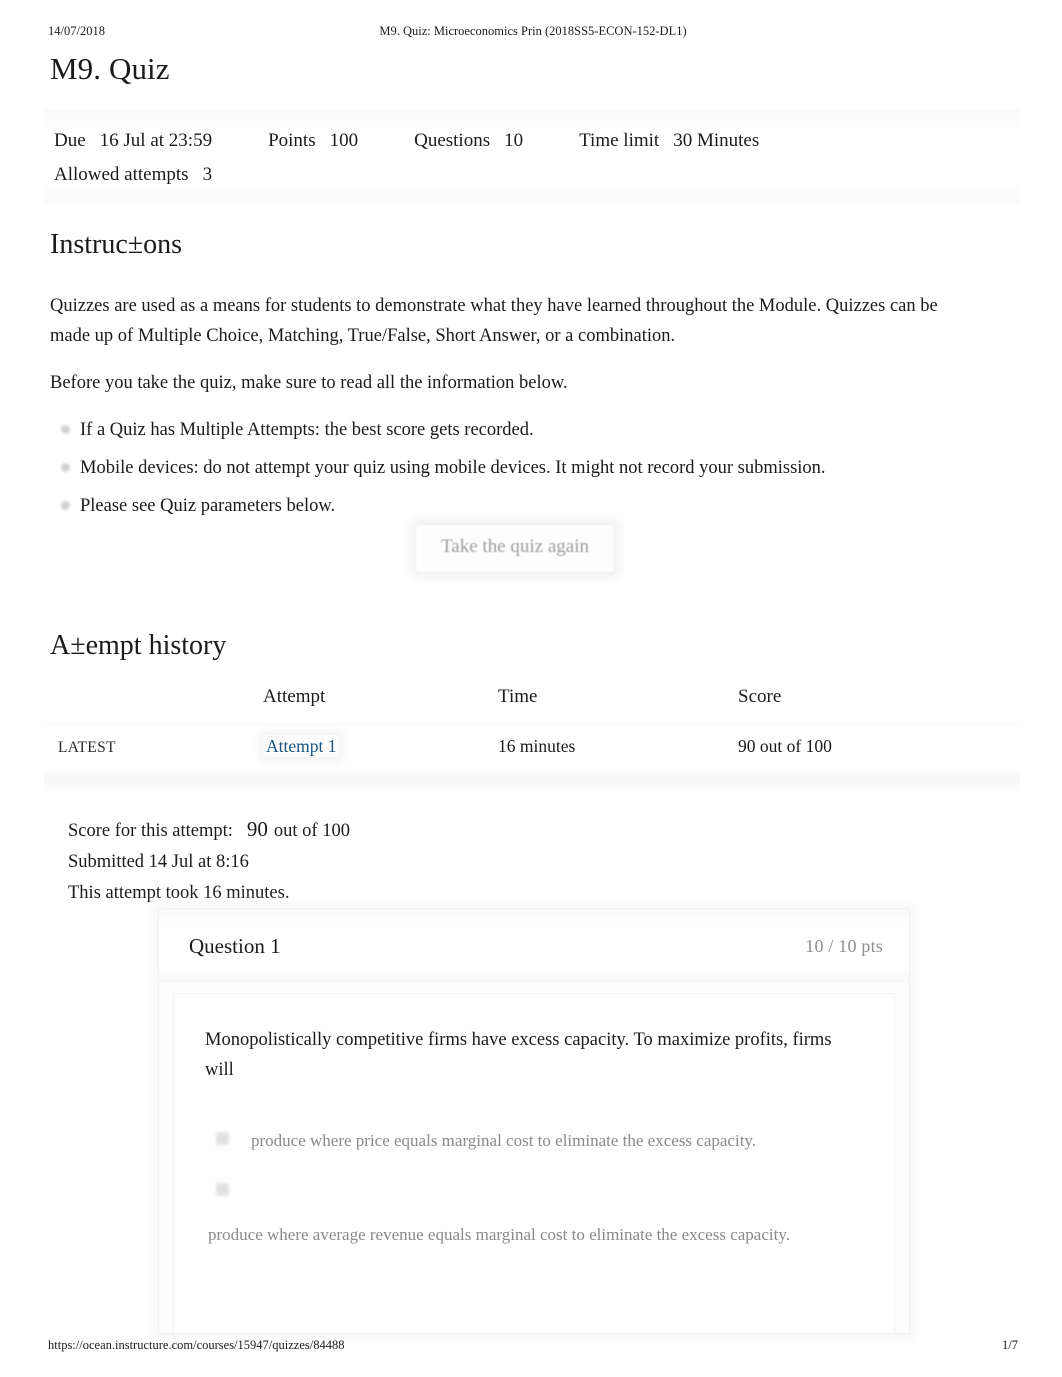 This screenshot has height=1377, width=1062. I want to click on page-title: M9. Quiz, so click(110, 68).